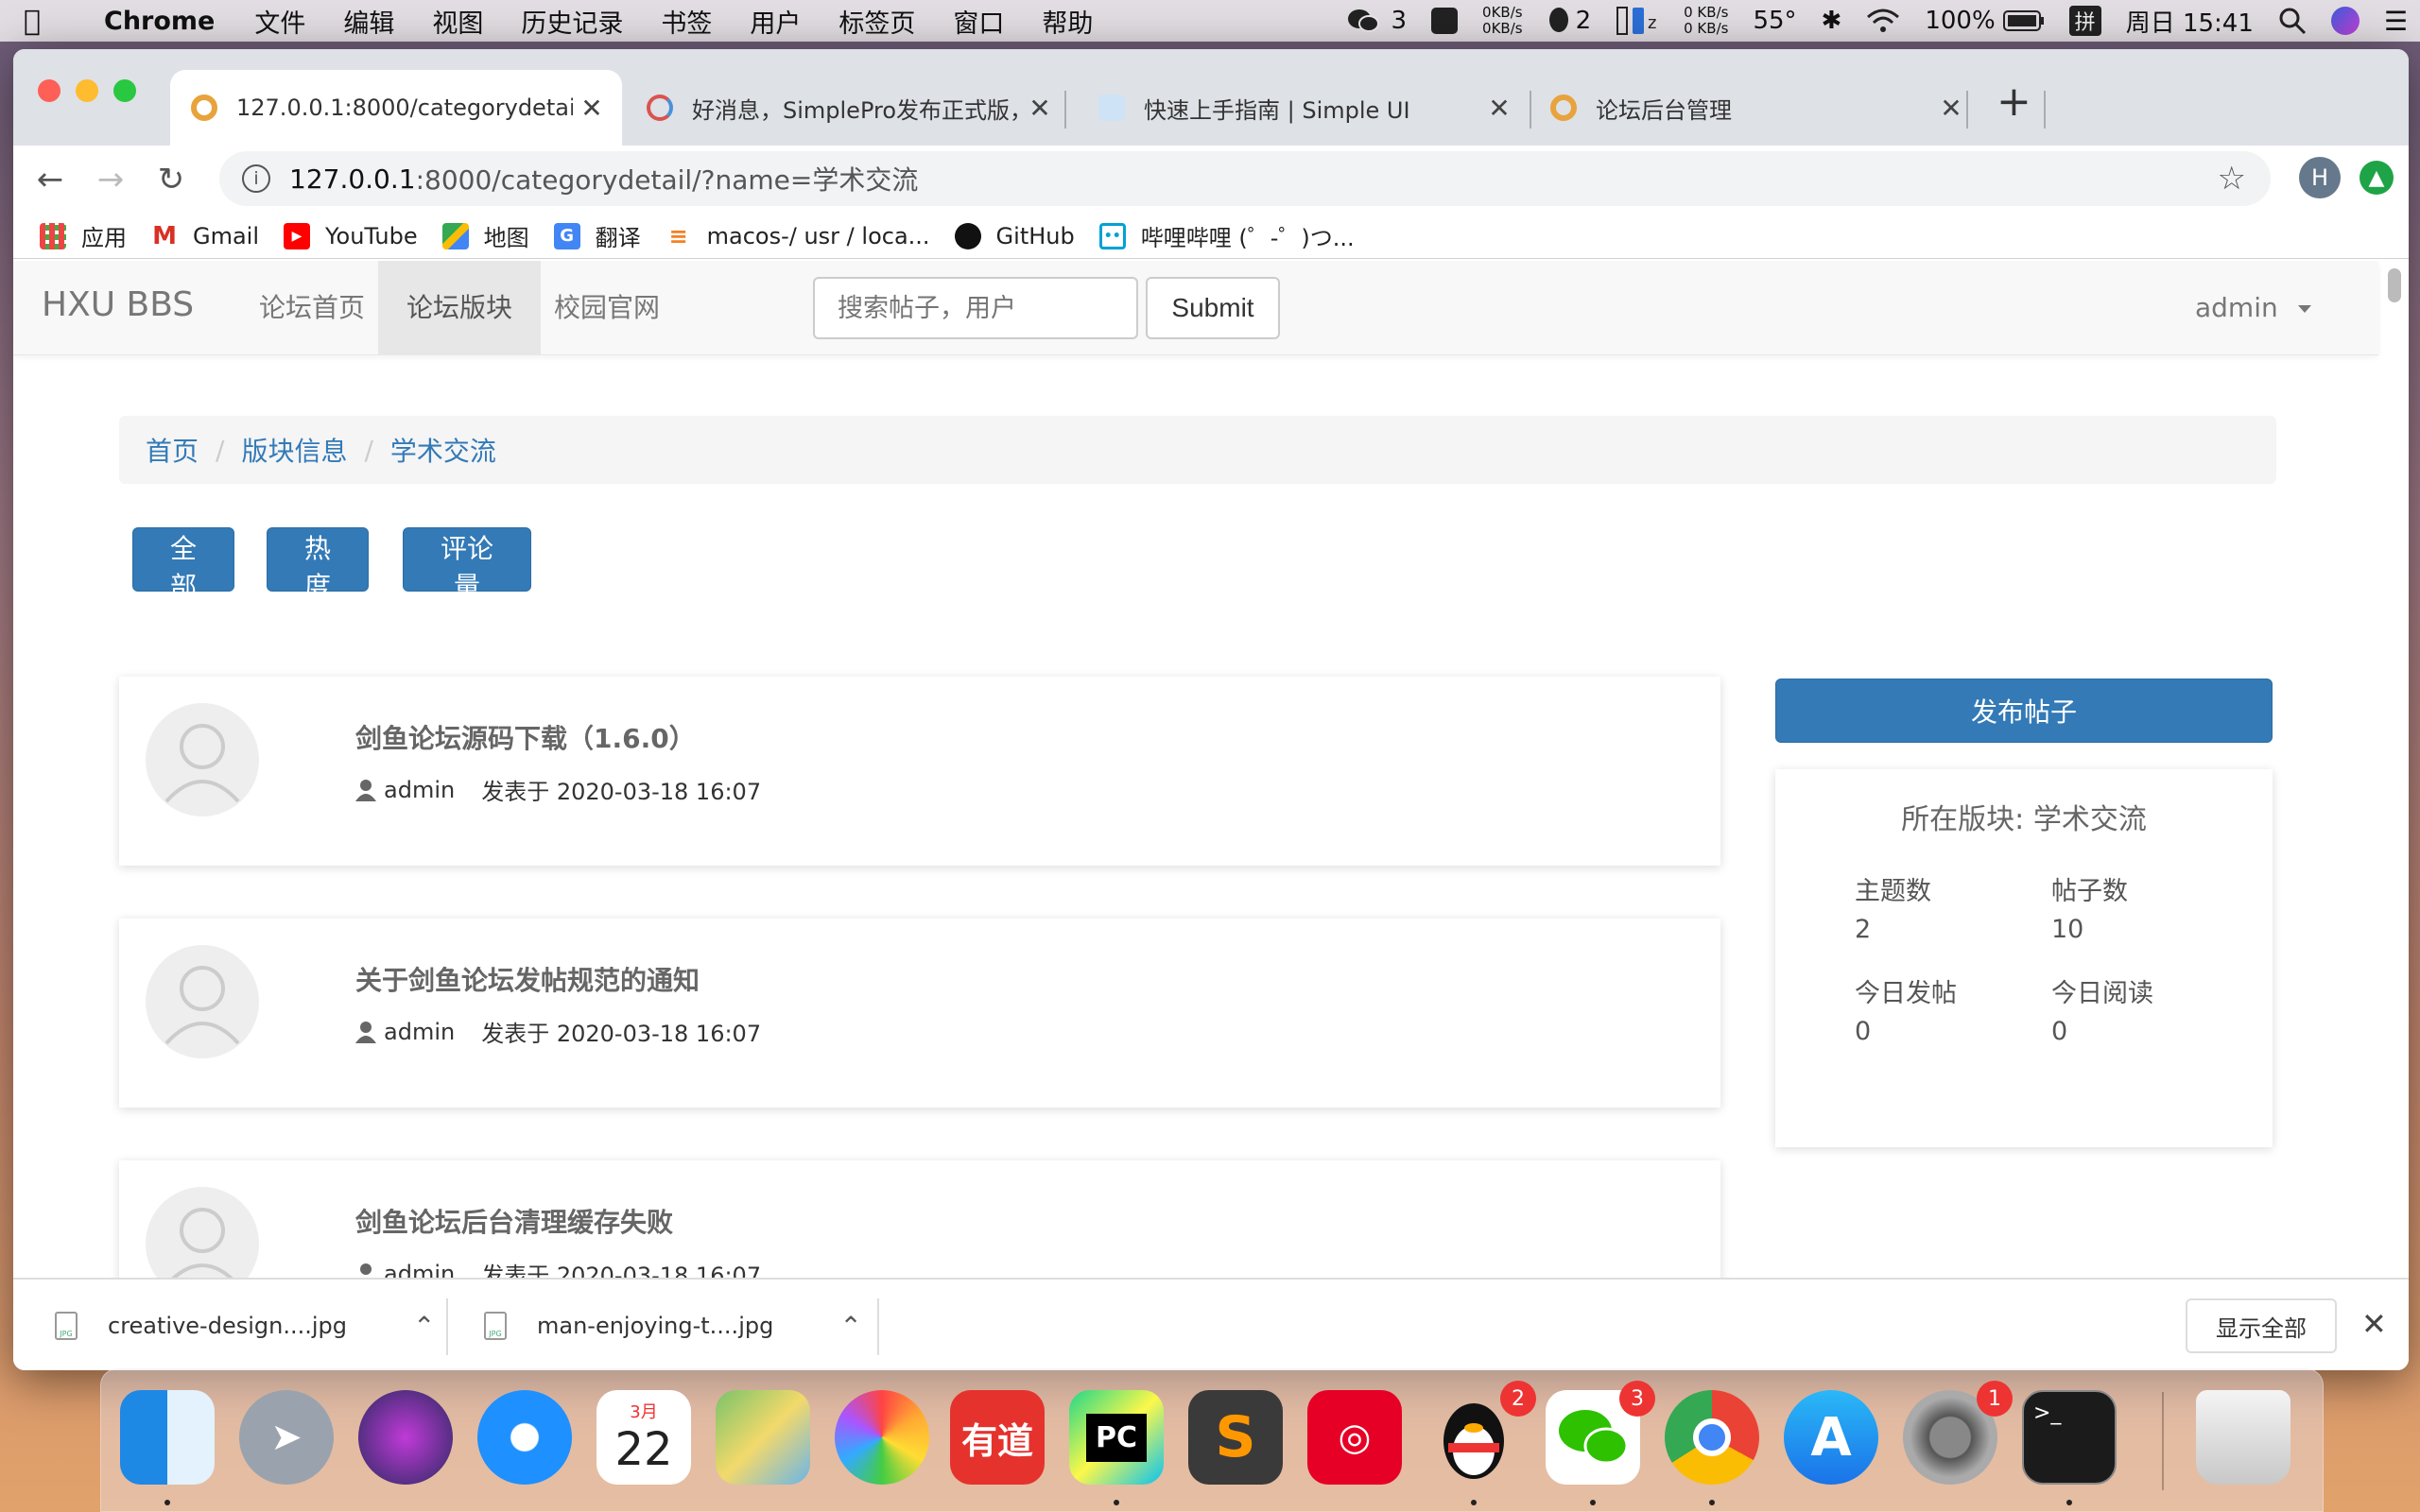 Image resolution: width=2420 pixels, height=1512 pixels. What do you see at coordinates (1213, 308) in the screenshot?
I see `submit-button: Submit` at bounding box center [1213, 308].